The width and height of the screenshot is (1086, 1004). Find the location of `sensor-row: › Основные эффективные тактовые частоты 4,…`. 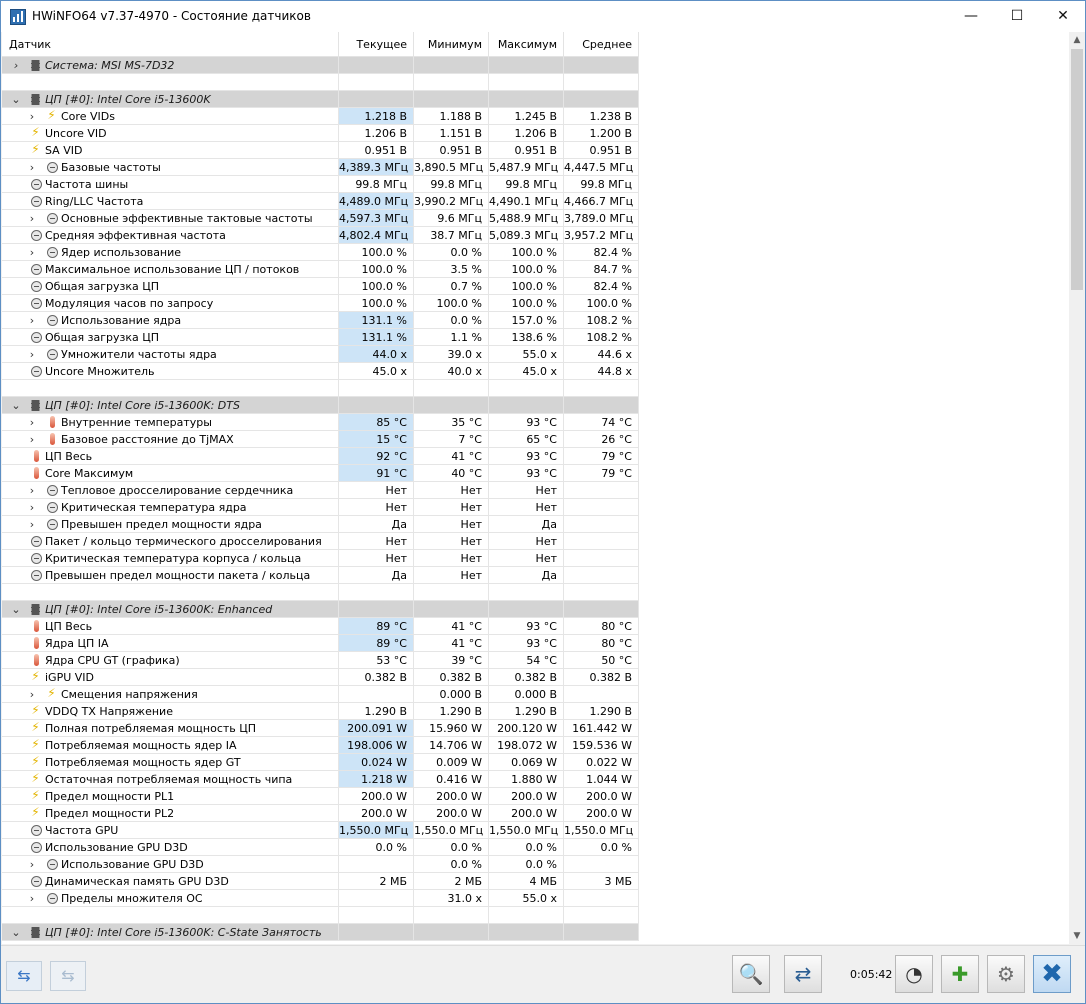

sensor-row: › Основные эффективные тактовые частоты 4,… is located at coordinates (320, 218).